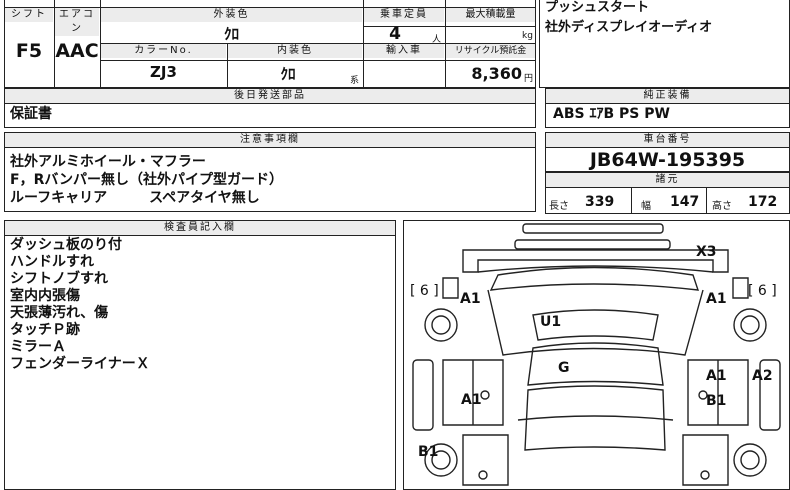  What do you see at coordinates (716, 401) in the screenshot?
I see `mark-b1-right: B1` at bounding box center [716, 401].